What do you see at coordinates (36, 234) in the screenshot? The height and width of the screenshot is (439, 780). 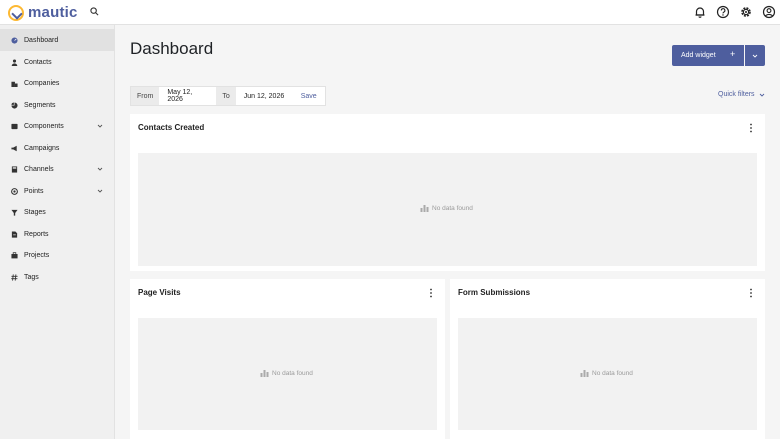 I see `sidebar-item-label: Reports` at bounding box center [36, 234].